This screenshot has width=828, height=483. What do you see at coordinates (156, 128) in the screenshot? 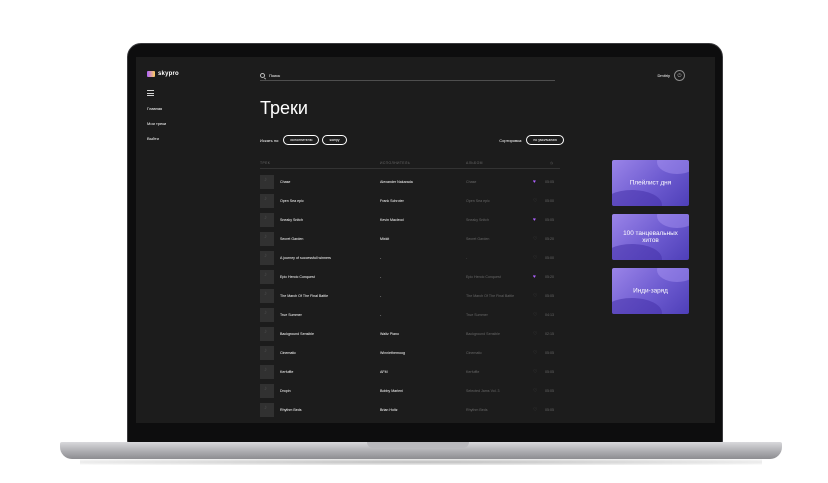
I see `sidebar-item-my-tracks: Мои треки` at bounding box center [156, 128].